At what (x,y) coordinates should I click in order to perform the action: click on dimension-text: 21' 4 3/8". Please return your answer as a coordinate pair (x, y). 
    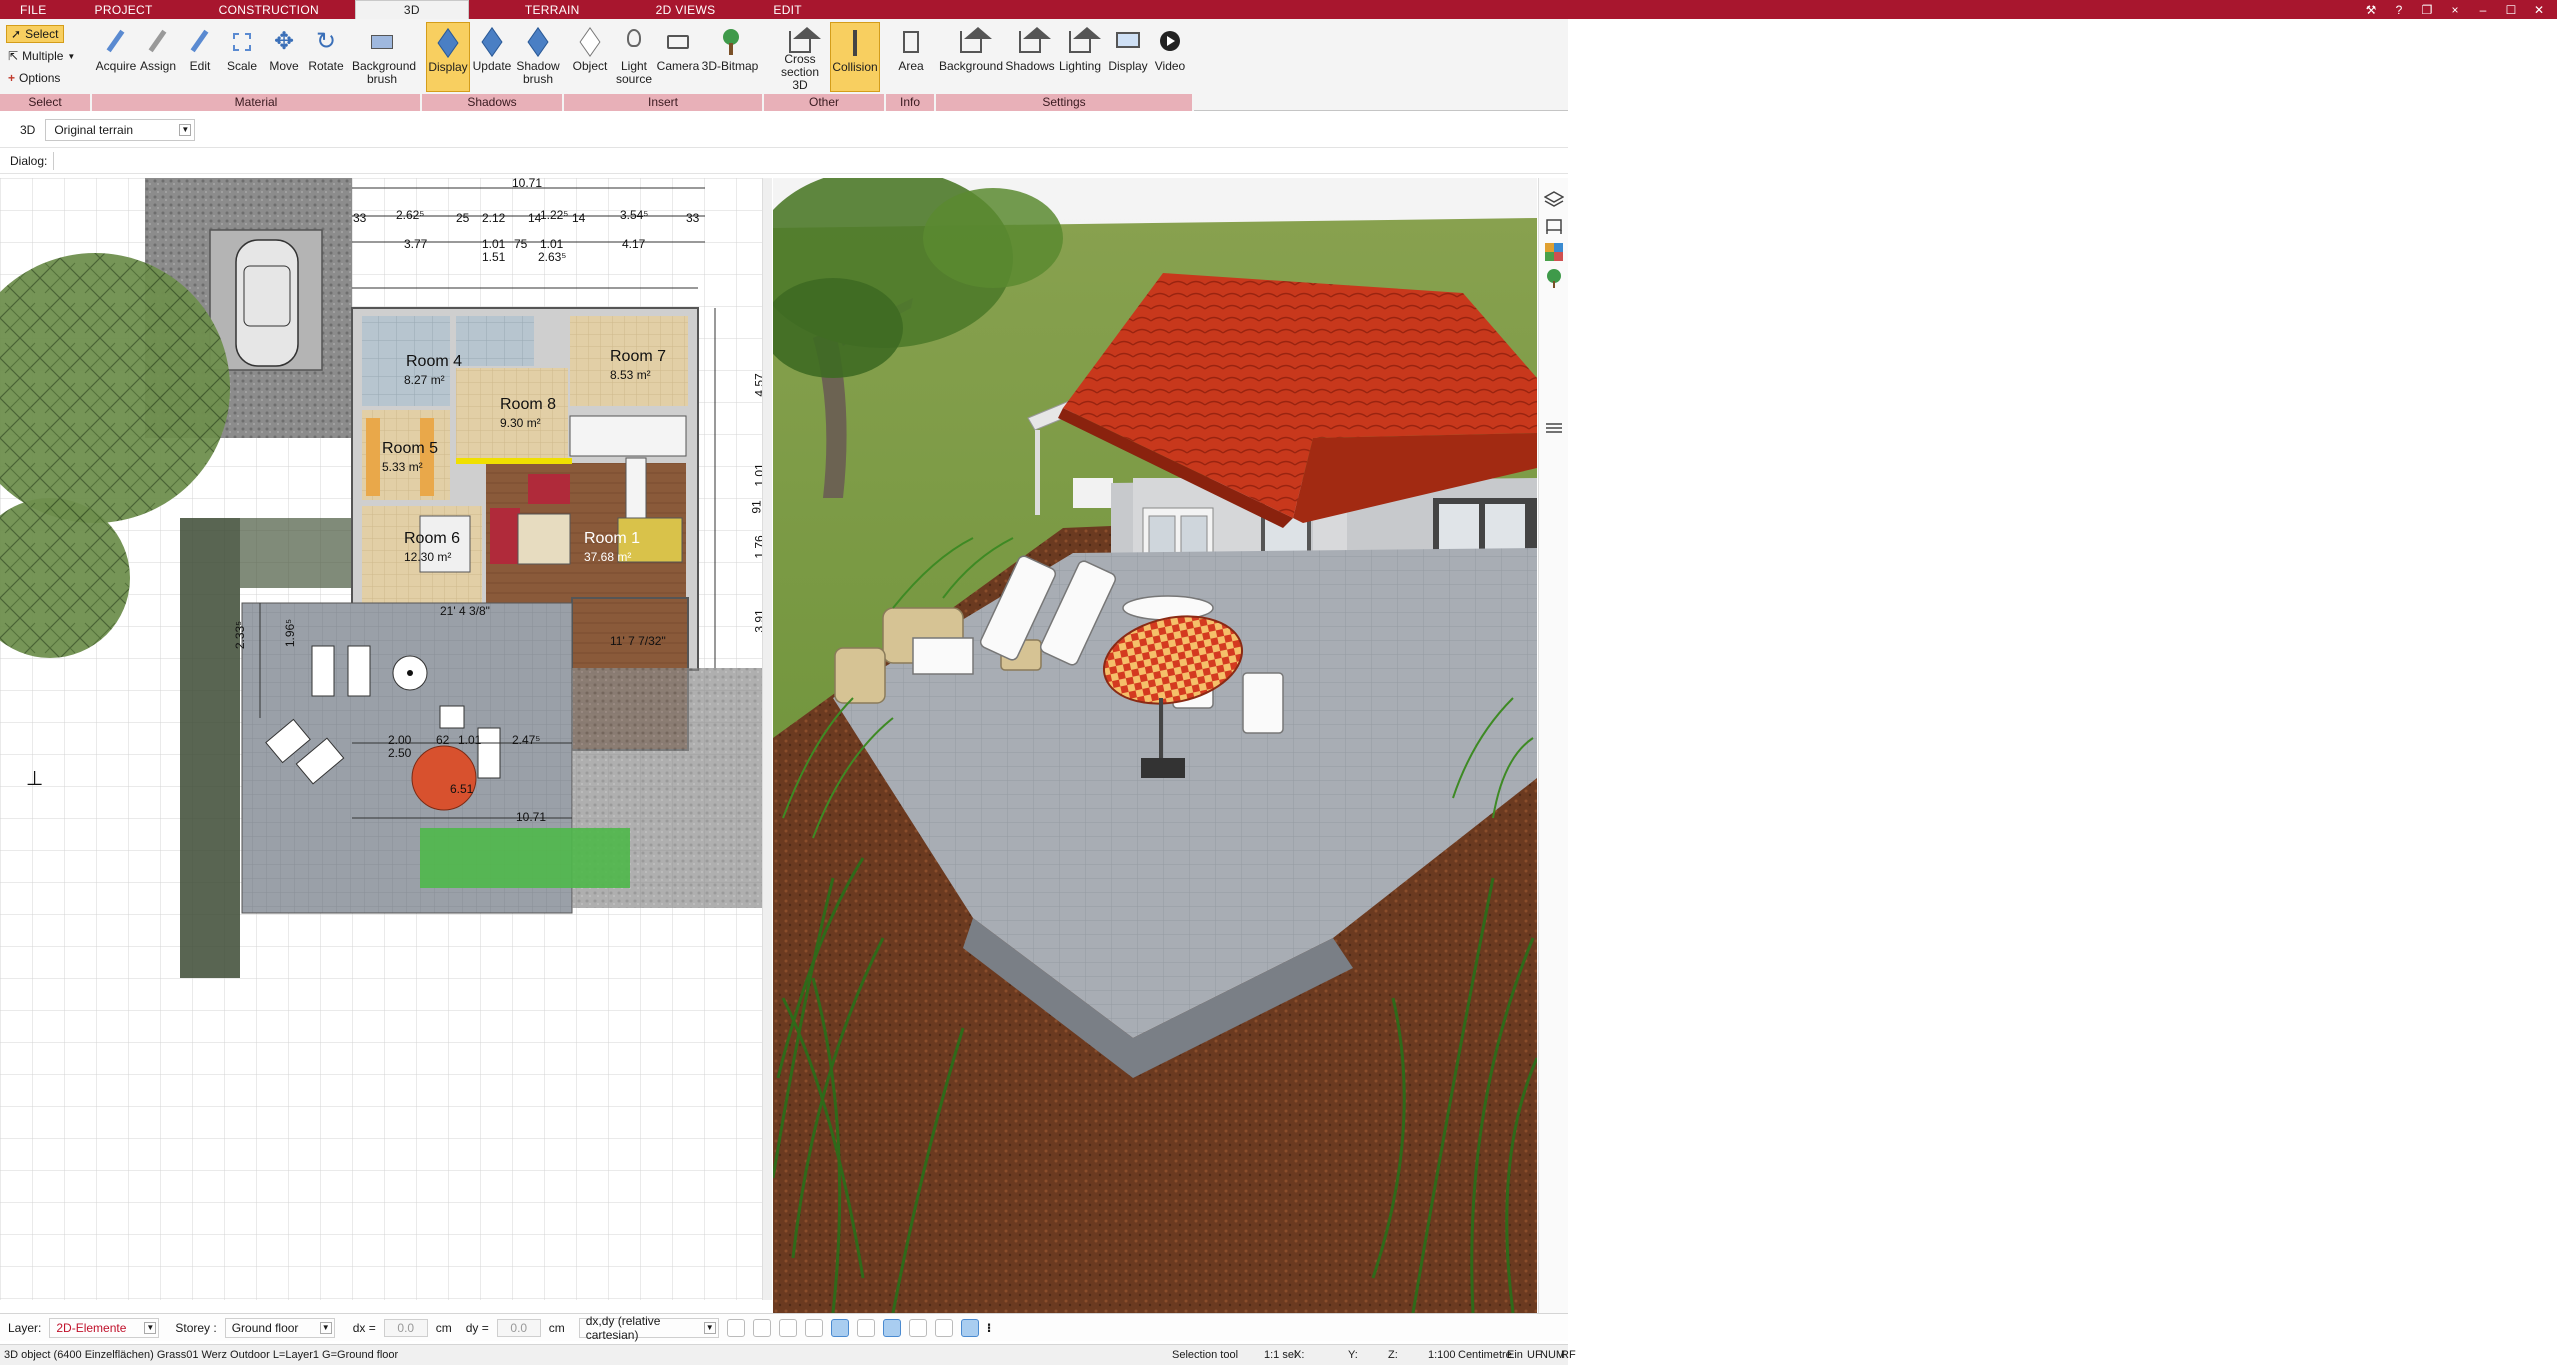
    Looking at the image, I should click on (465, 611).